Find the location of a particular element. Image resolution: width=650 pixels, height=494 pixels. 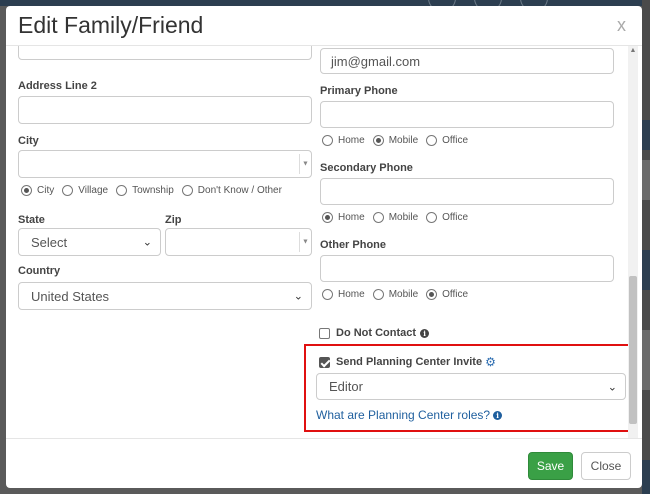

state-select: Select ⌄ is located at coordinates (89, 242).